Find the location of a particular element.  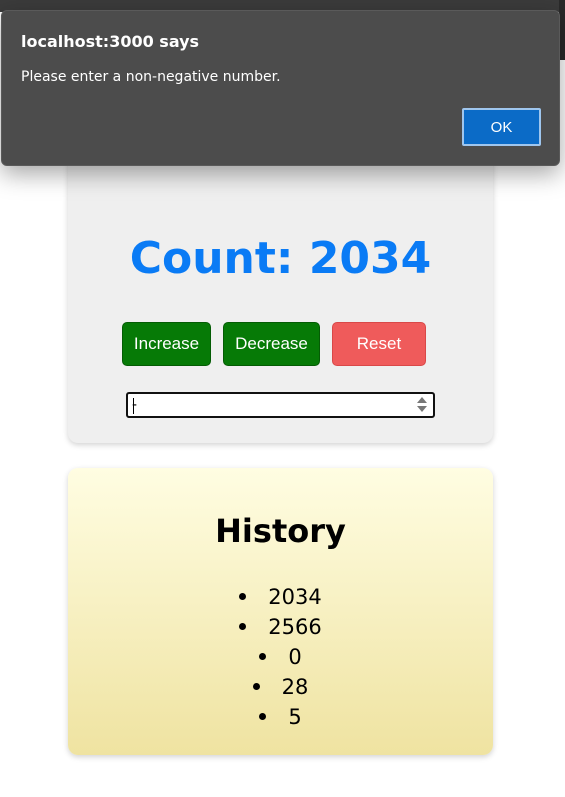

decrease-button: Decrease is located at coordinates (271, 344).